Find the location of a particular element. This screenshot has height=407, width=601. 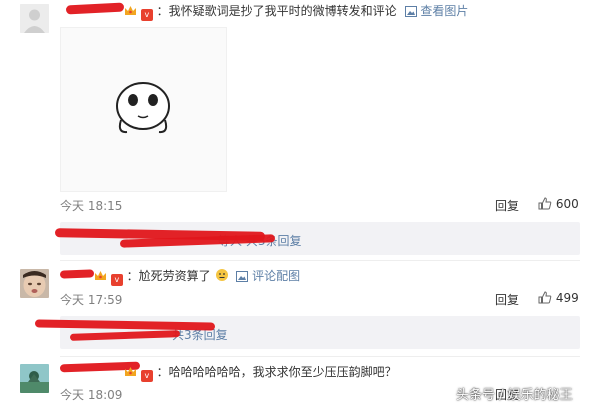

landscape-avatar-icon is located at coordinates (34, 378).